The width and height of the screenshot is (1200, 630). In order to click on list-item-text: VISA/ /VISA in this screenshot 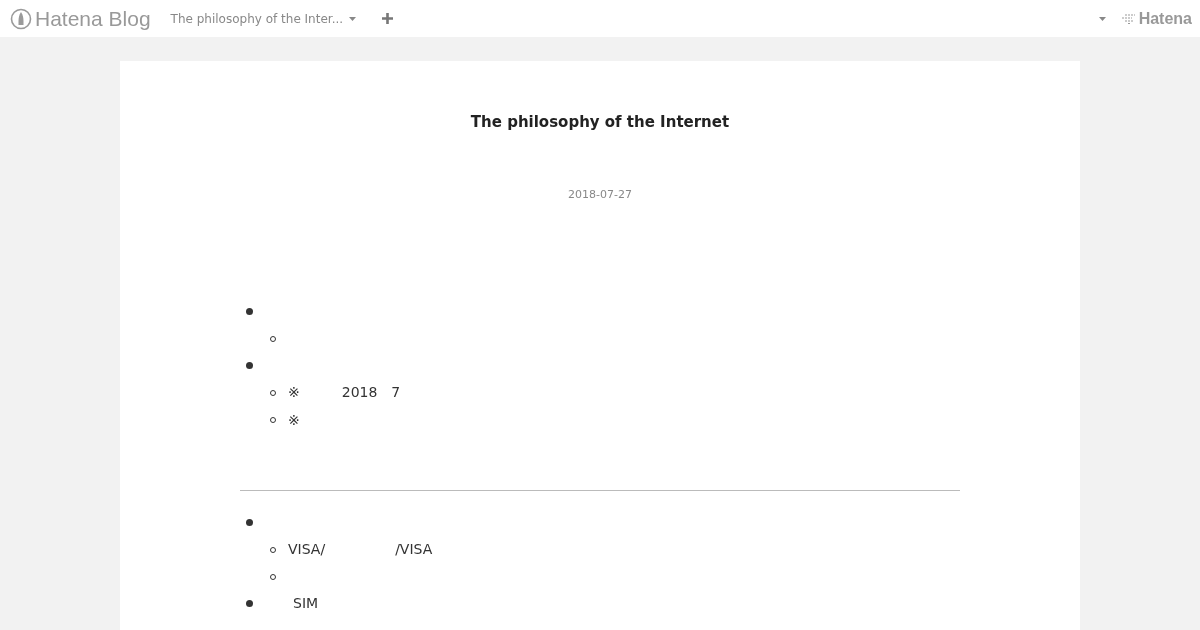, I will do `click(360, 549)`.